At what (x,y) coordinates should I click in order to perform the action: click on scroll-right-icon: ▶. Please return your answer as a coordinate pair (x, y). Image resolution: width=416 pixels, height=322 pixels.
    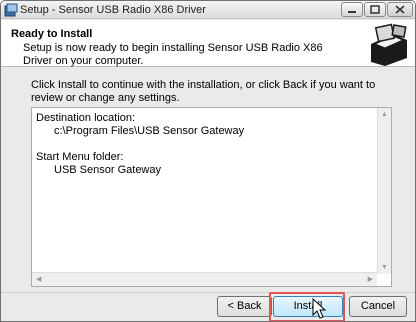
    Looking at the image, I should click on (370, 279).